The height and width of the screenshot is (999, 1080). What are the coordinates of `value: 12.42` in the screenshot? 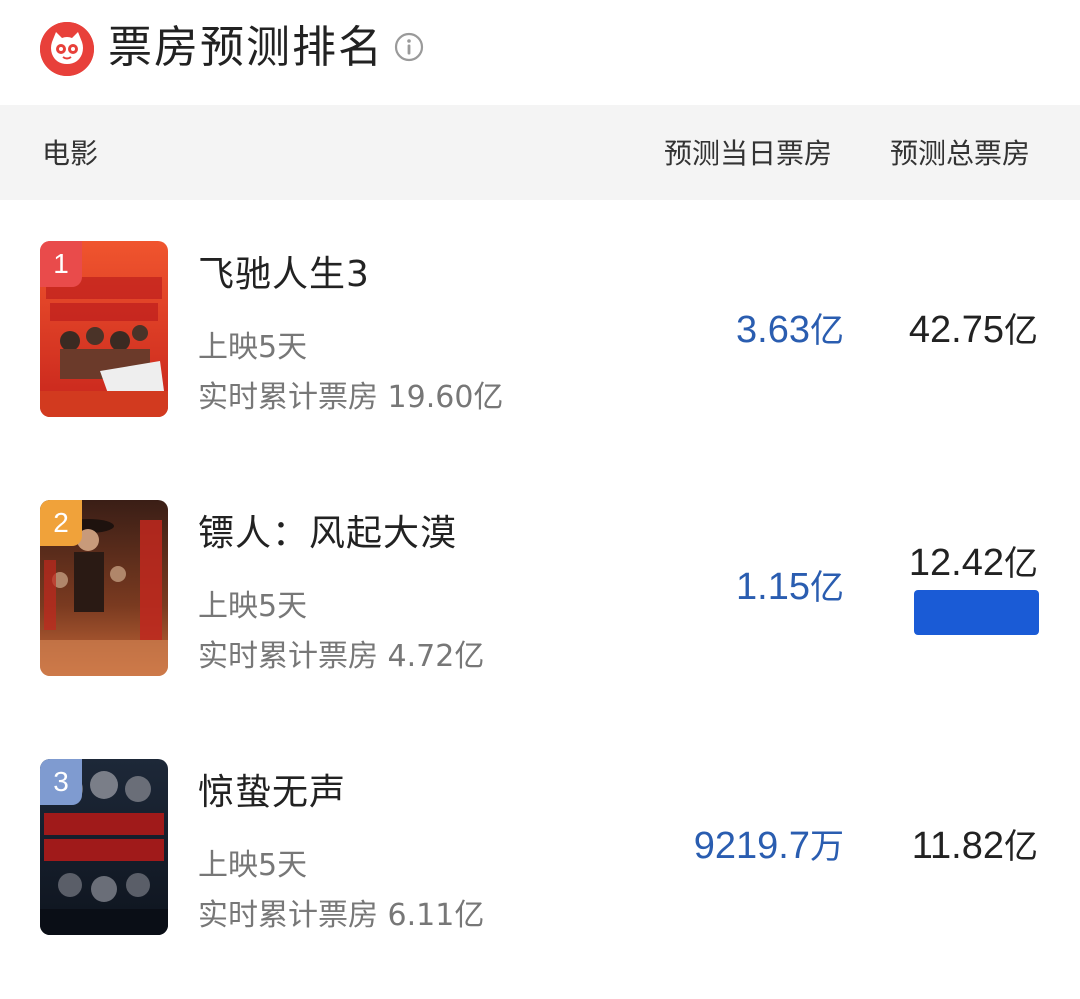 It's located at (956, 563).